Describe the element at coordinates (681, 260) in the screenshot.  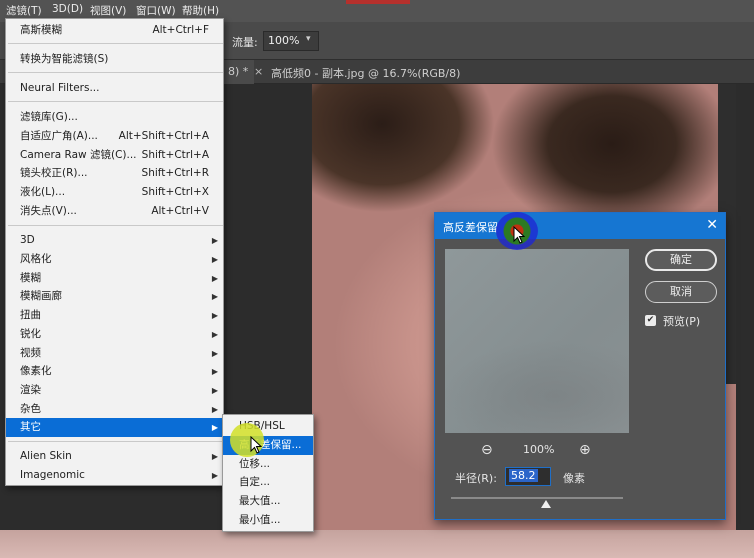
I see `ok-button: 确定` at that location.